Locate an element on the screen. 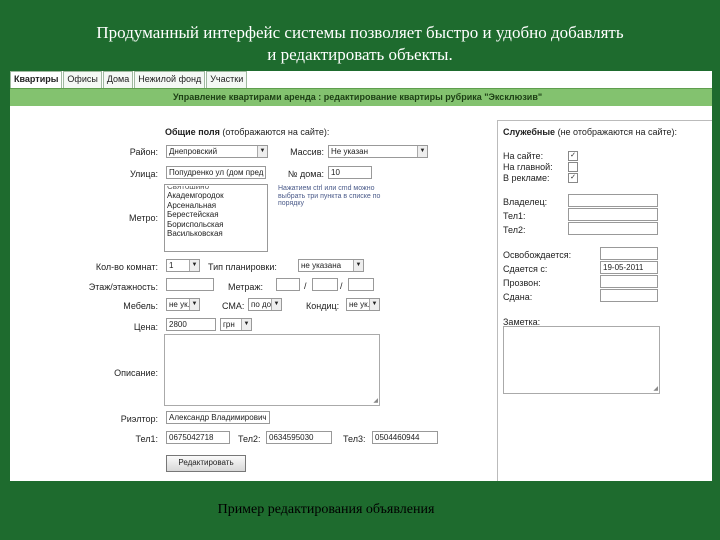 The width and height of the screenshot is (720, 540). street-label: Улица: is located at coordinates (143, 174).